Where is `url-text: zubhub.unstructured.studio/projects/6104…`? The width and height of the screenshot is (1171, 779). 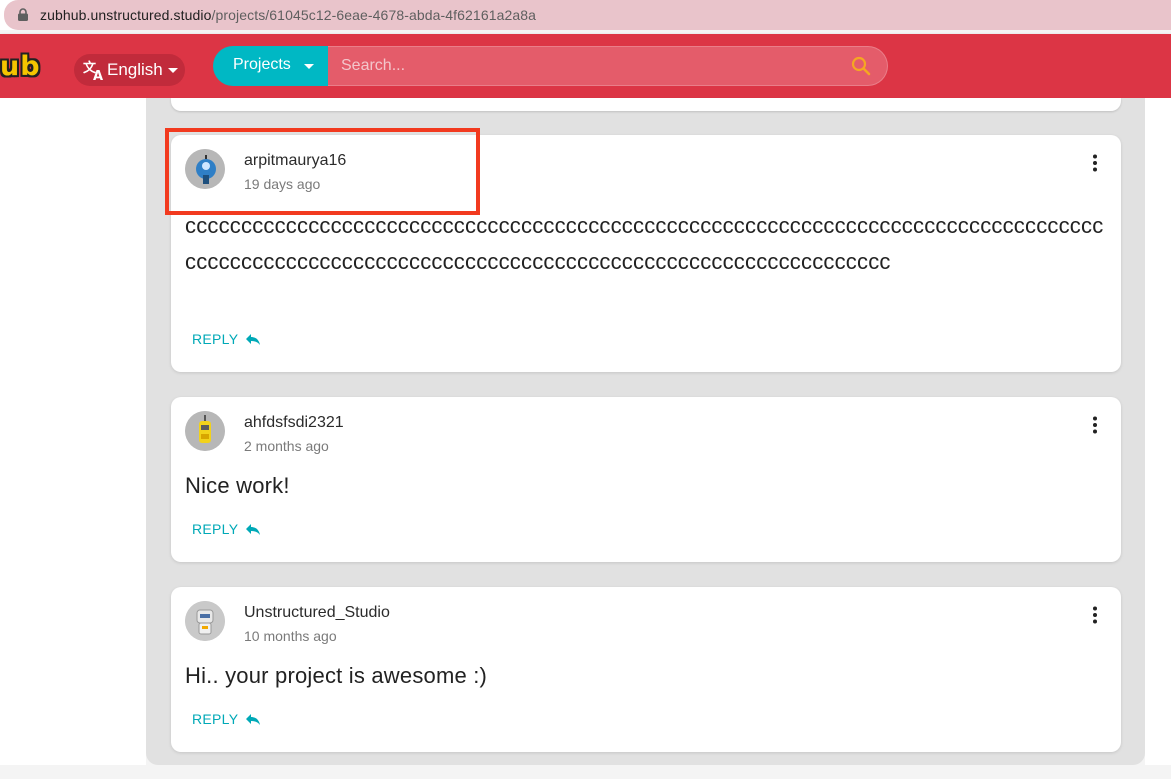 url-text: zubhub.unstructured.studio/projects/6104… is located at coordinates (288, 15).